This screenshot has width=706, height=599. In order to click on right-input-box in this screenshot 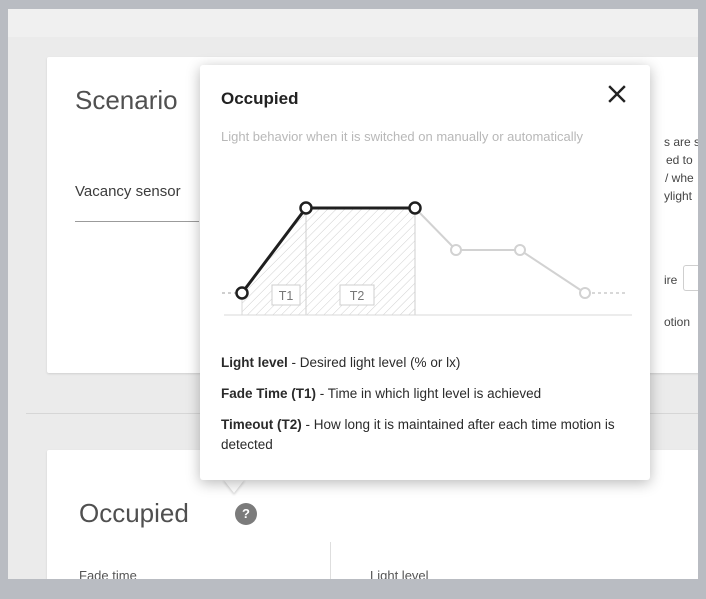, I will do `click(690, 278)`.